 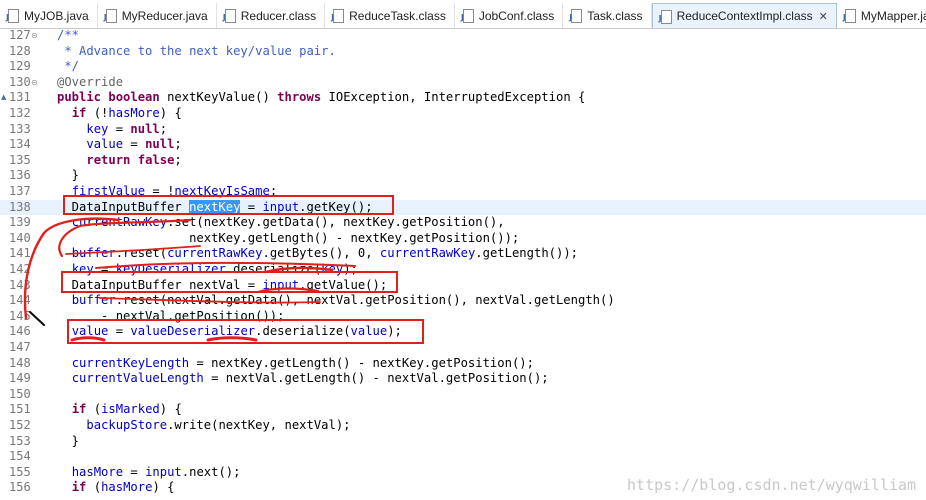 I want to click on tab-myjob-java: J MyJOB.java, so click(x=49, y=15).